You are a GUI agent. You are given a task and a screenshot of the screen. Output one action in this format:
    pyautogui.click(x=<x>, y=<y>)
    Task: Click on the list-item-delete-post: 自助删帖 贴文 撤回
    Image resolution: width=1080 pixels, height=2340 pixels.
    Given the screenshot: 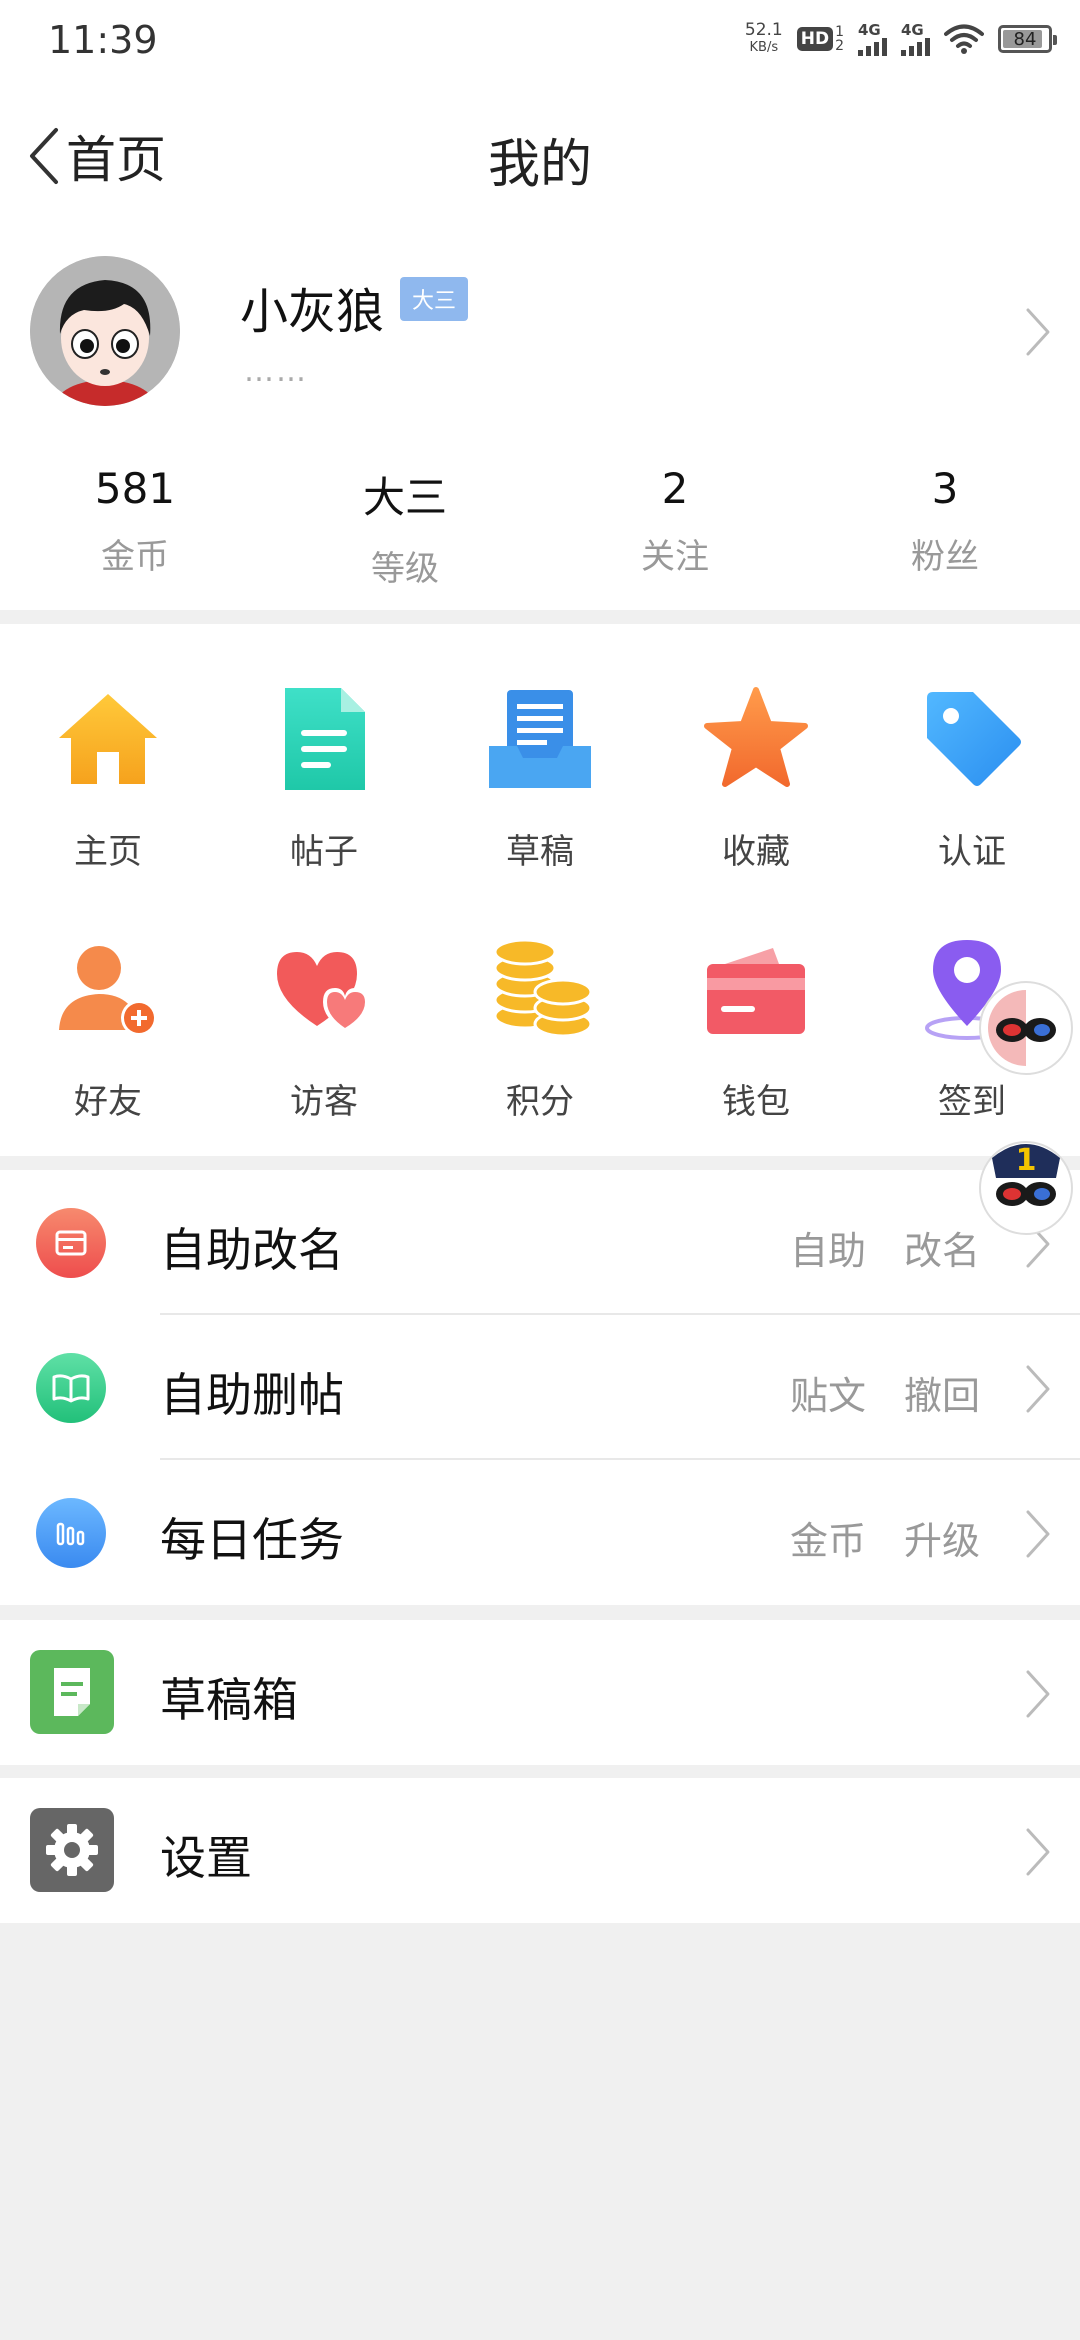 What is the action you would take?
    pyautogui.click(x=540, y=1387)
    